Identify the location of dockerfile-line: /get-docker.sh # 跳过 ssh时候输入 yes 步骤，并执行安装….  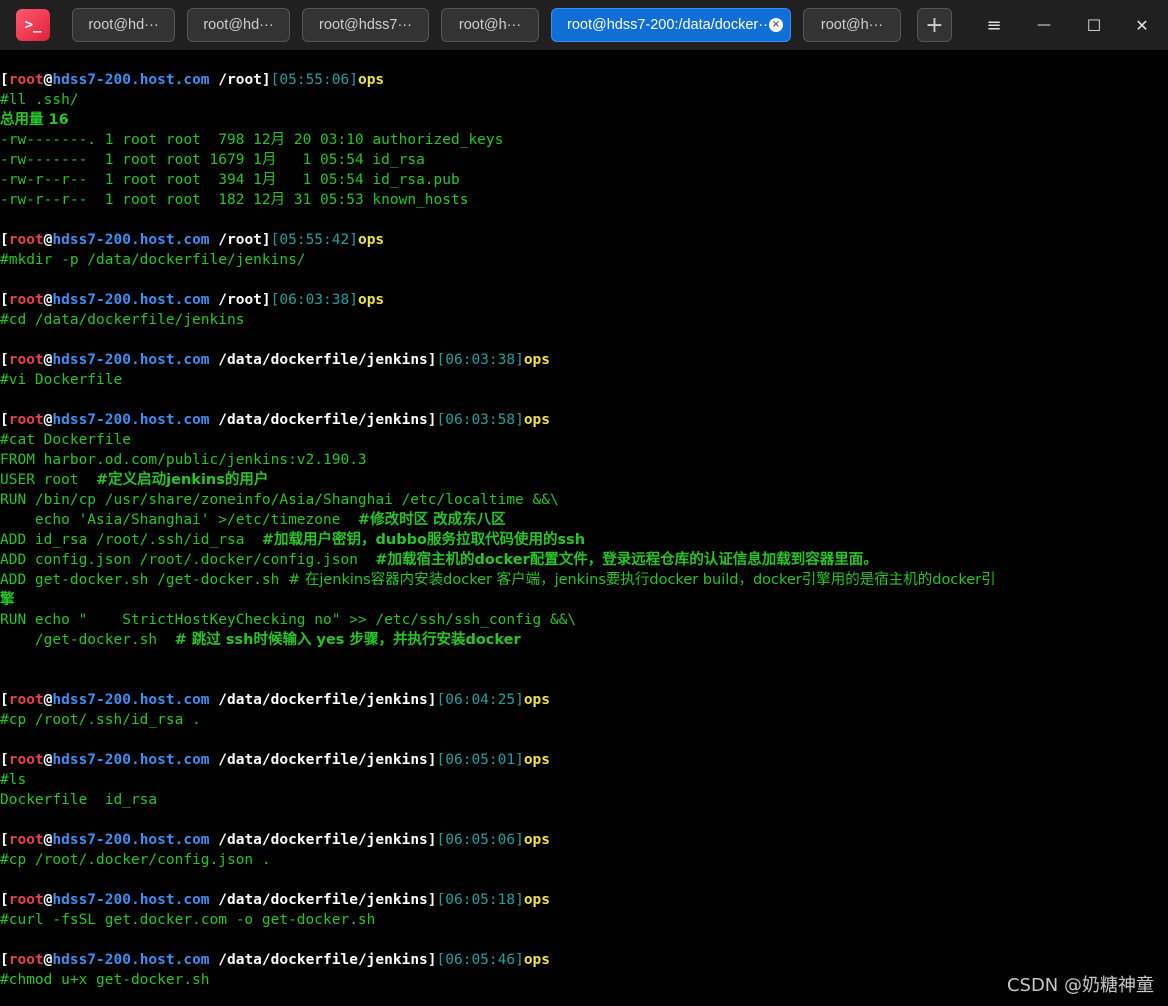
(260, 640).